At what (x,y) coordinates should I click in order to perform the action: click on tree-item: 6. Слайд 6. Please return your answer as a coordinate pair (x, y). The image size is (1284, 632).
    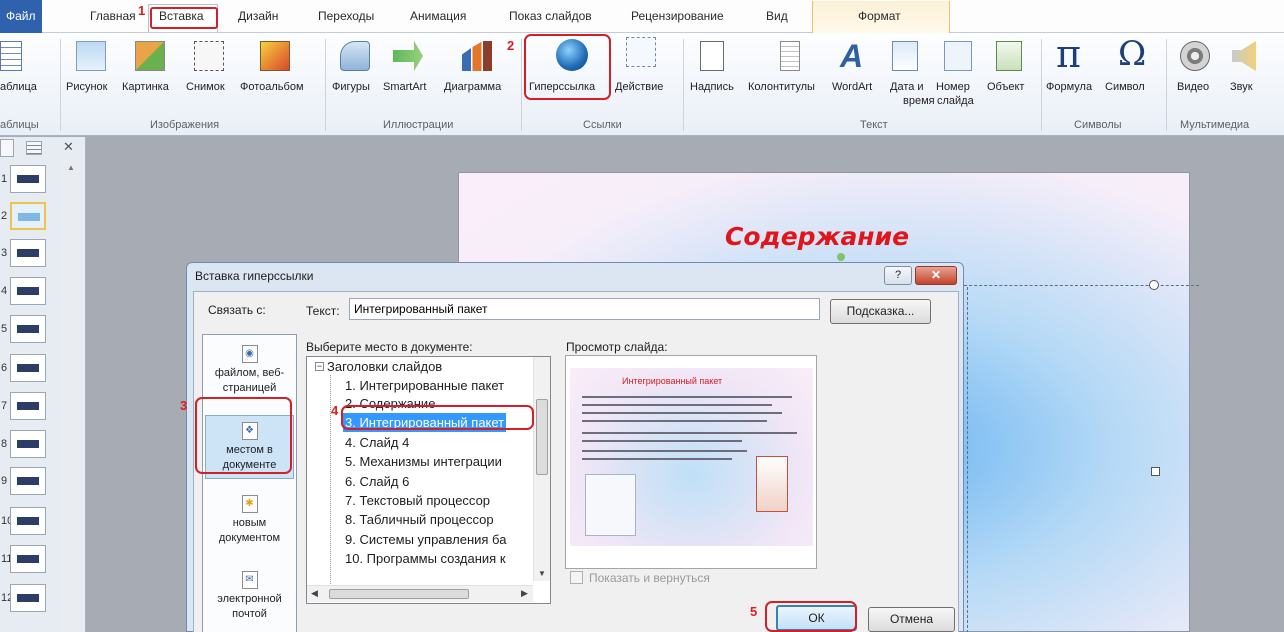
    Looking at the image, I should click on (377, 481).